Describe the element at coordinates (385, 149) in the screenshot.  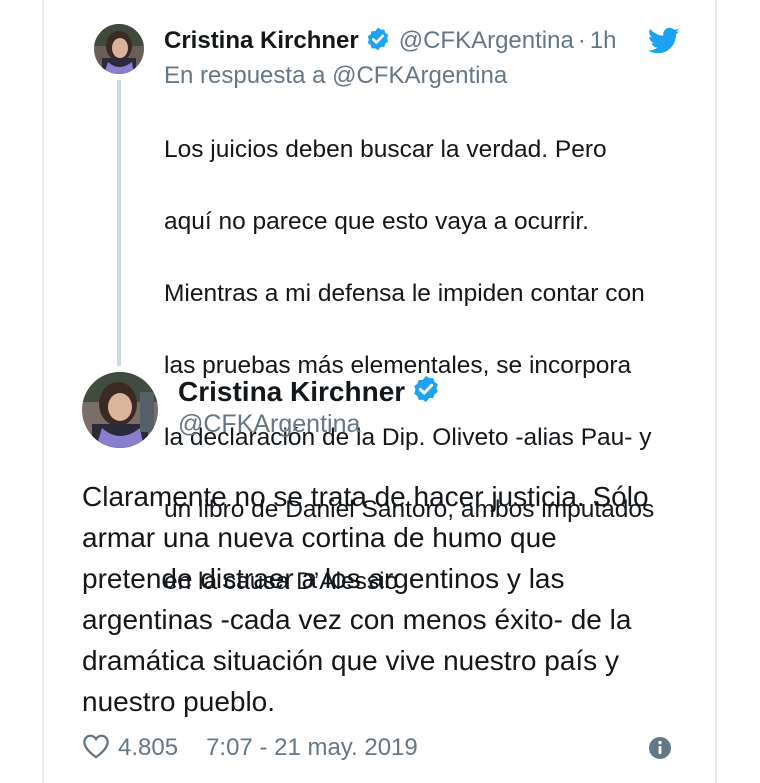
I see `text-line: Los juicios deben buscar la verdad. Pero` at that location.